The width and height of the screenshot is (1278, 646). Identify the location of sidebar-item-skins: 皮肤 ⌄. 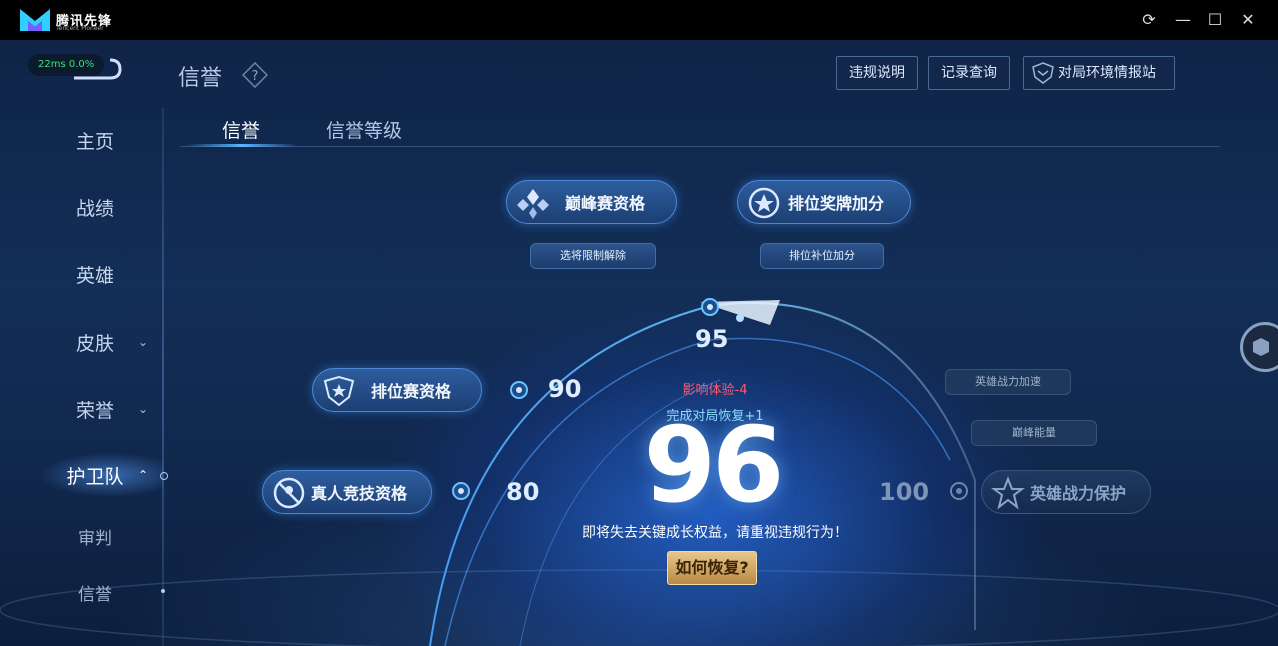
(95, 342).